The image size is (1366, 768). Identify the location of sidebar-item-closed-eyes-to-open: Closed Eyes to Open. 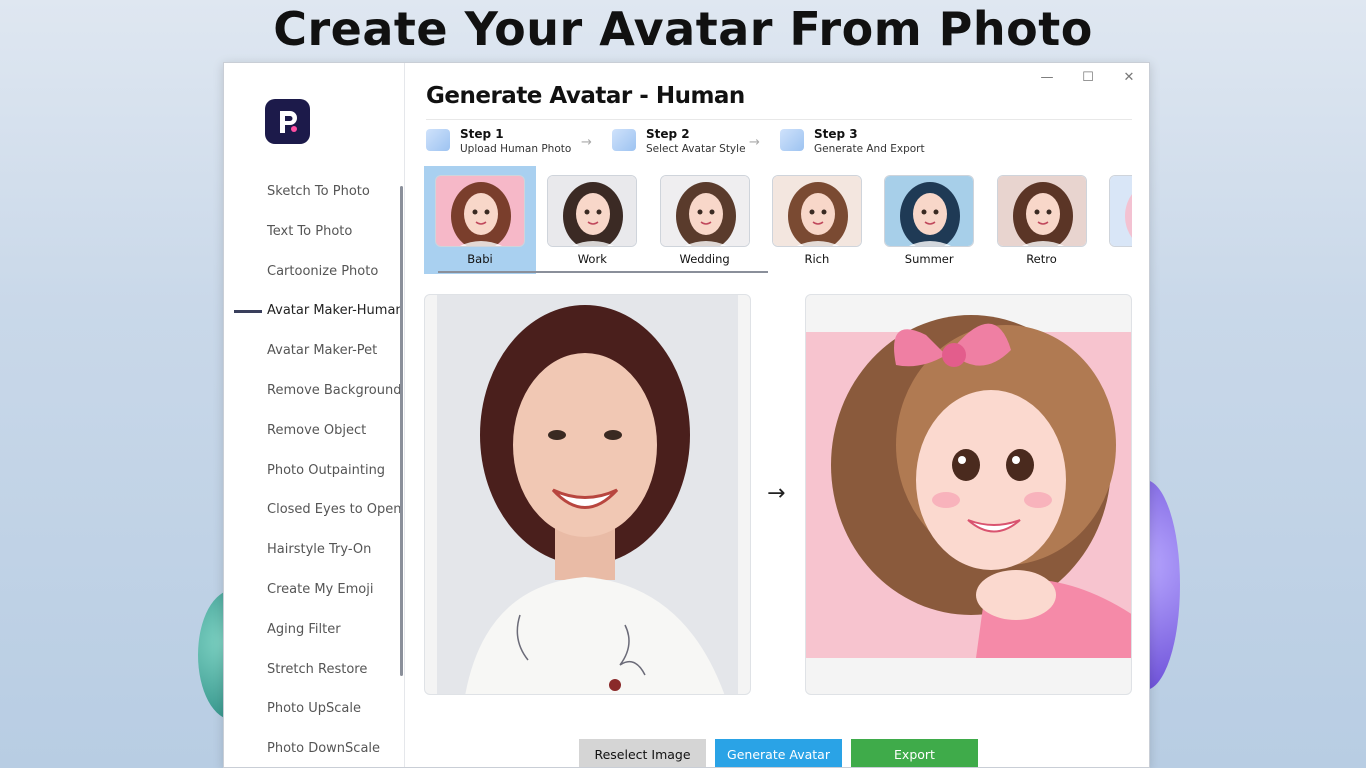
(313, 510).